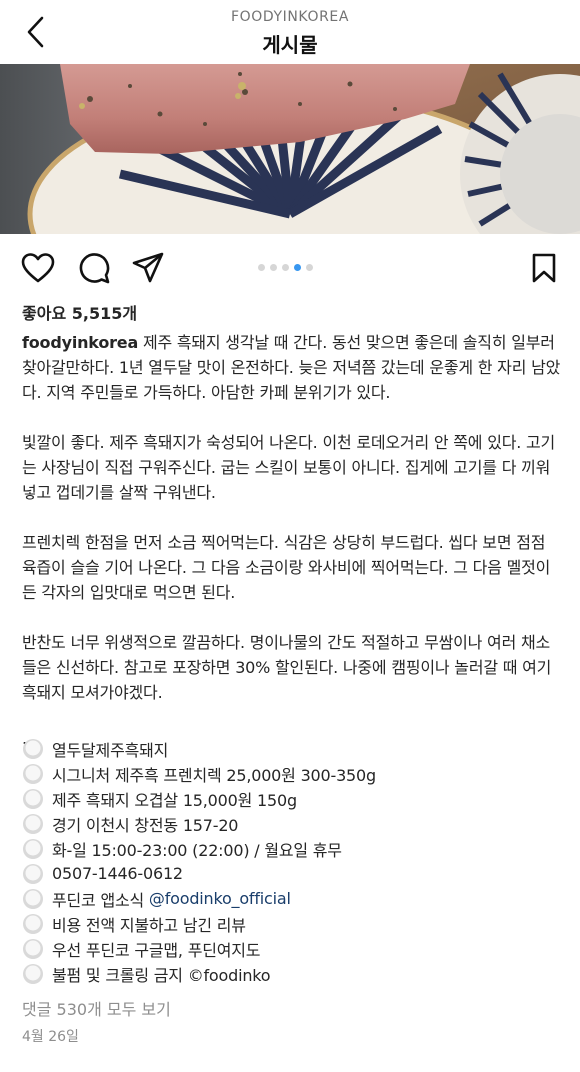 Image resolution: width=580 pixels, height=1072 pixels. I want to click on share-button, so click(148, 268).